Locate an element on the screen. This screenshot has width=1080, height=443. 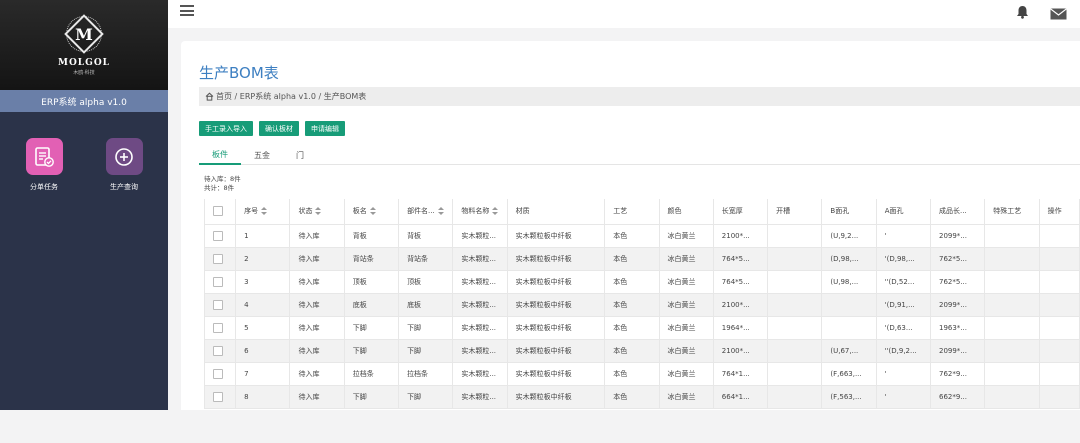
mail-icon is located at coordinates (1058, 14).